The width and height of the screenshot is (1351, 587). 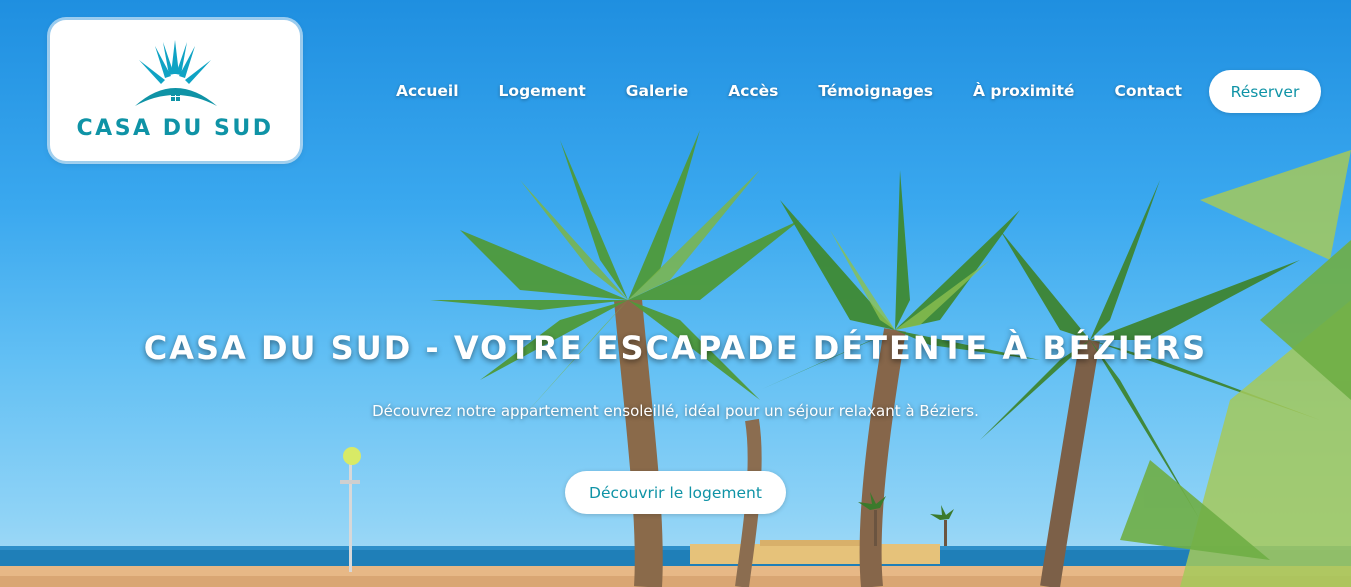 What do you see at coordinates (175, 128) in the screenshot?
I see `logo-text: CASA DU SUD` at bounding box center [175, 128].